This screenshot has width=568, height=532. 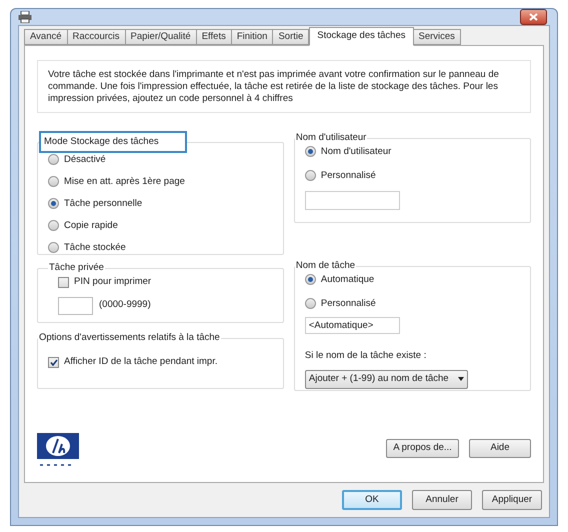 I want to click on tab: Stockage des tâches, so click(x=361, y=36).